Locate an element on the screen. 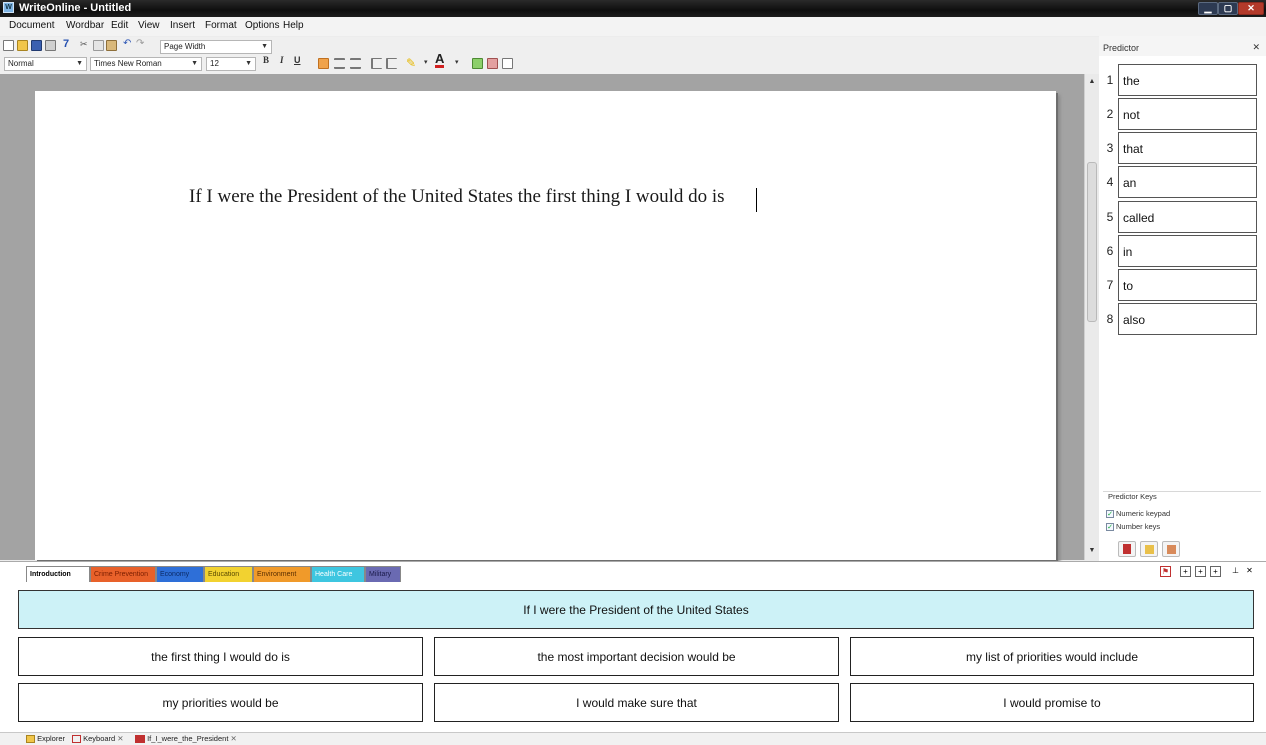  predictor-item: 3 that is located at coordinates (1179, 148).